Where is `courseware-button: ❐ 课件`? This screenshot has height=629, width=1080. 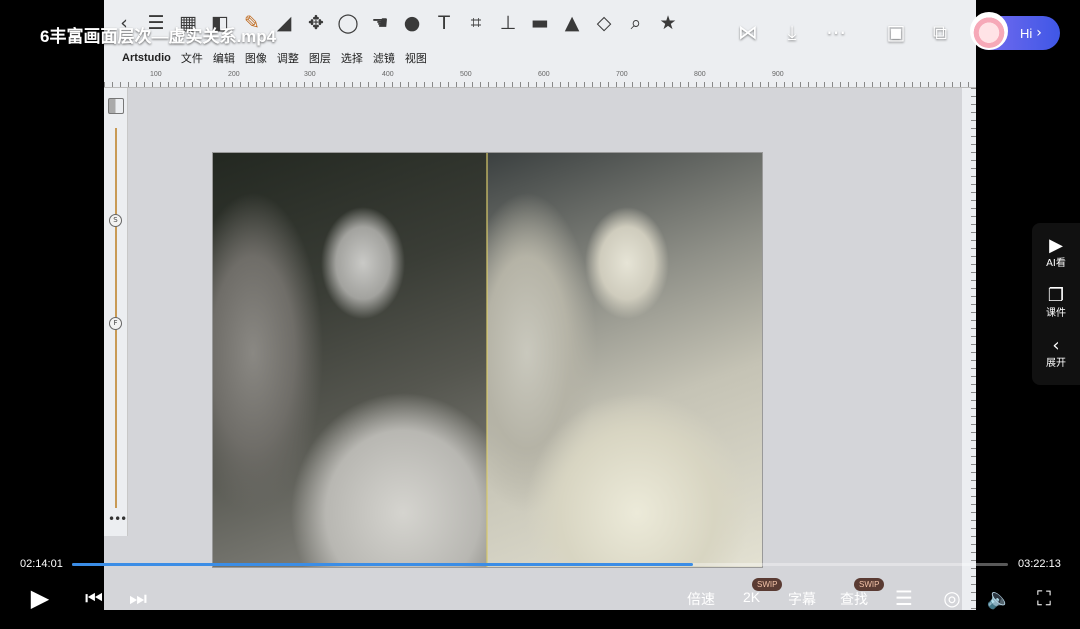 courseware-button: ❐ 课件 is located at coordinates (1056, 303).